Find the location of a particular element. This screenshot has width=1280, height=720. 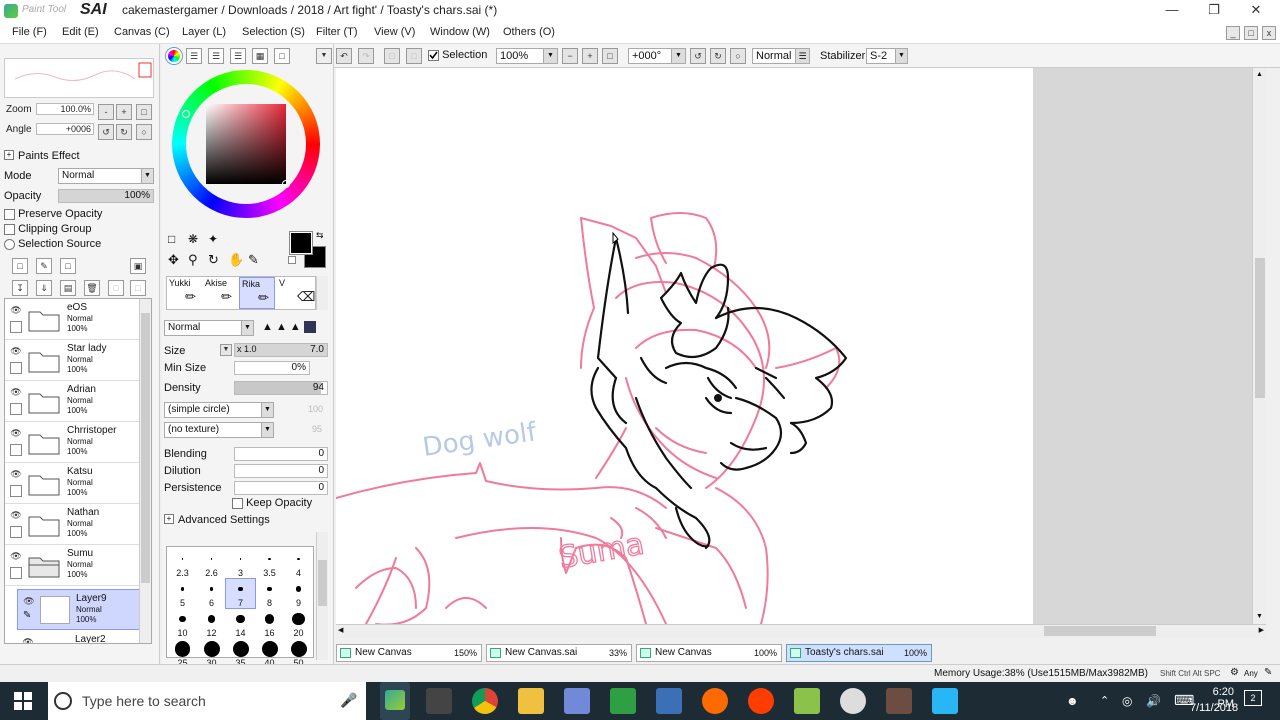

zoom-fit-icon: □ is located at coordinates (610, 56).